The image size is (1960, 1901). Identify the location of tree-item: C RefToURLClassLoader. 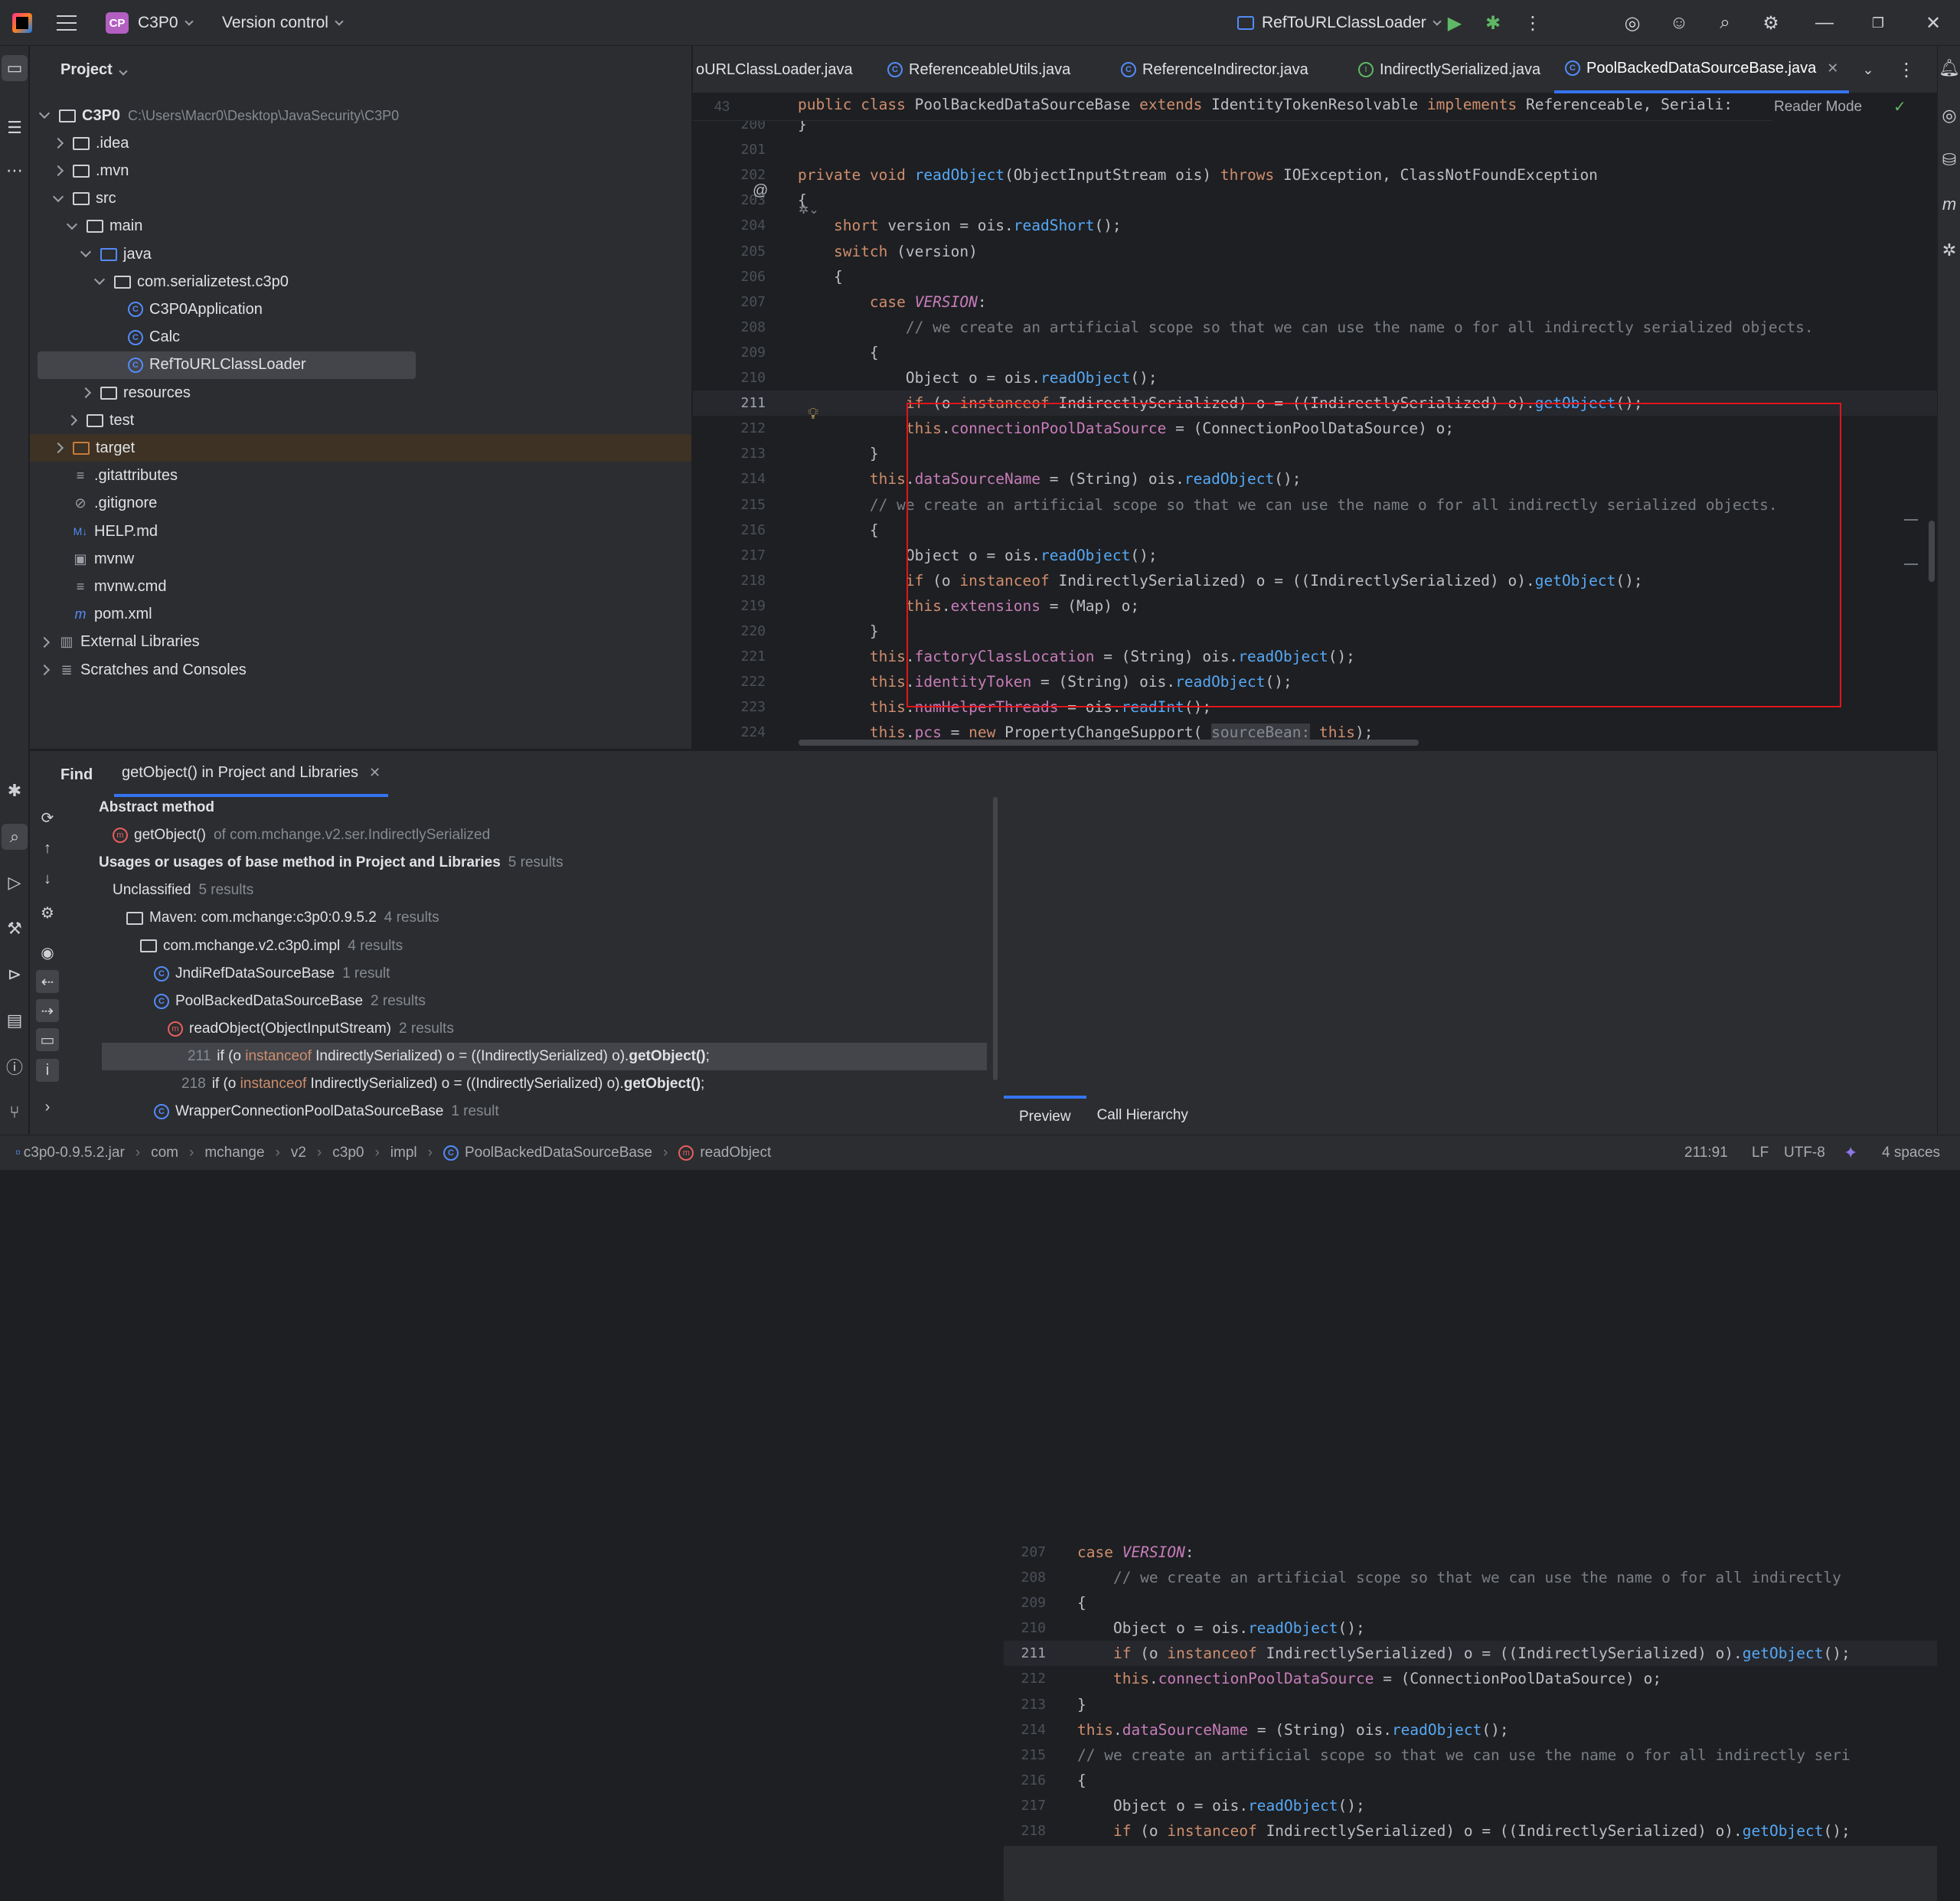
(227, 365).